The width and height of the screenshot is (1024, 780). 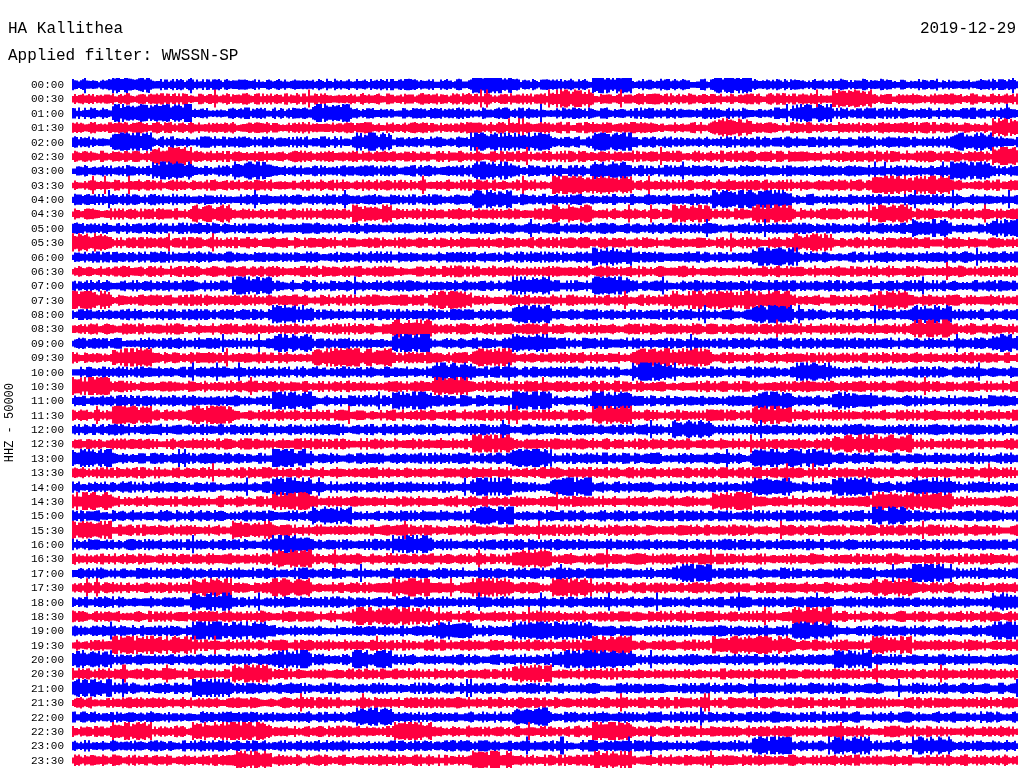 What do you see at coordinates (47, 185) in the screenshot?
I see `time-label: 03:30` at bounding box center [47, 185].